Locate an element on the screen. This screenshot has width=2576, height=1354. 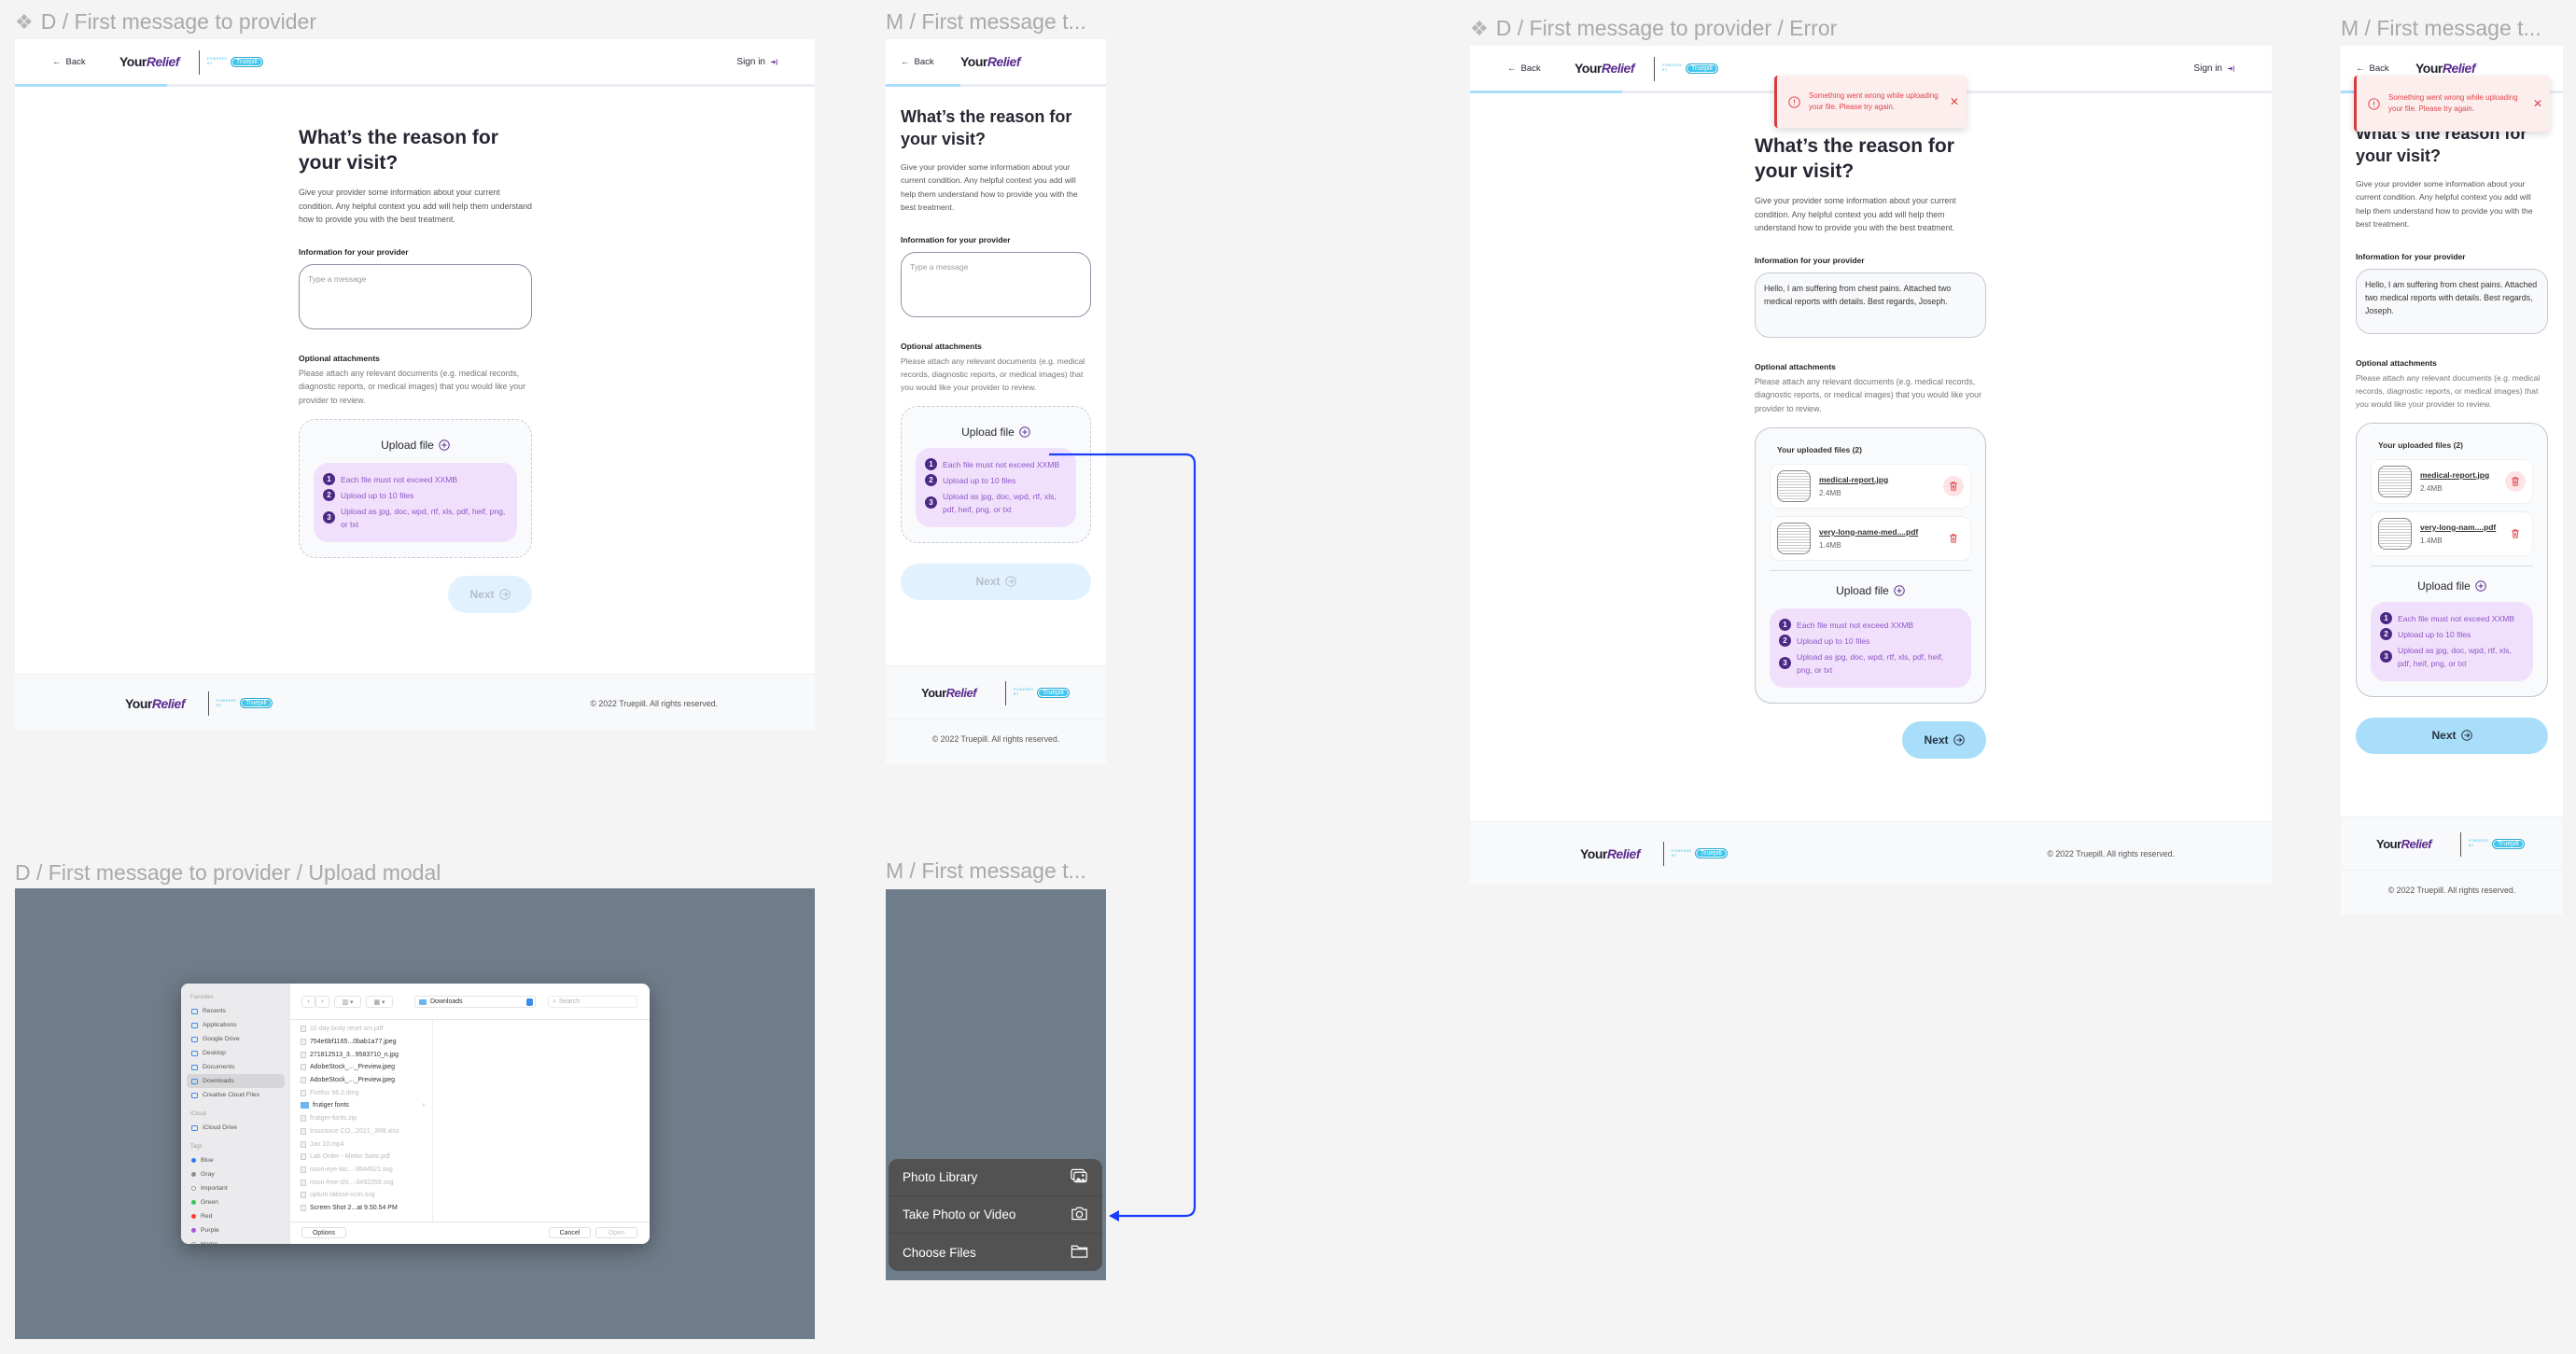
group-button: ▦ ▾ is located at coordinates (379, 1002).